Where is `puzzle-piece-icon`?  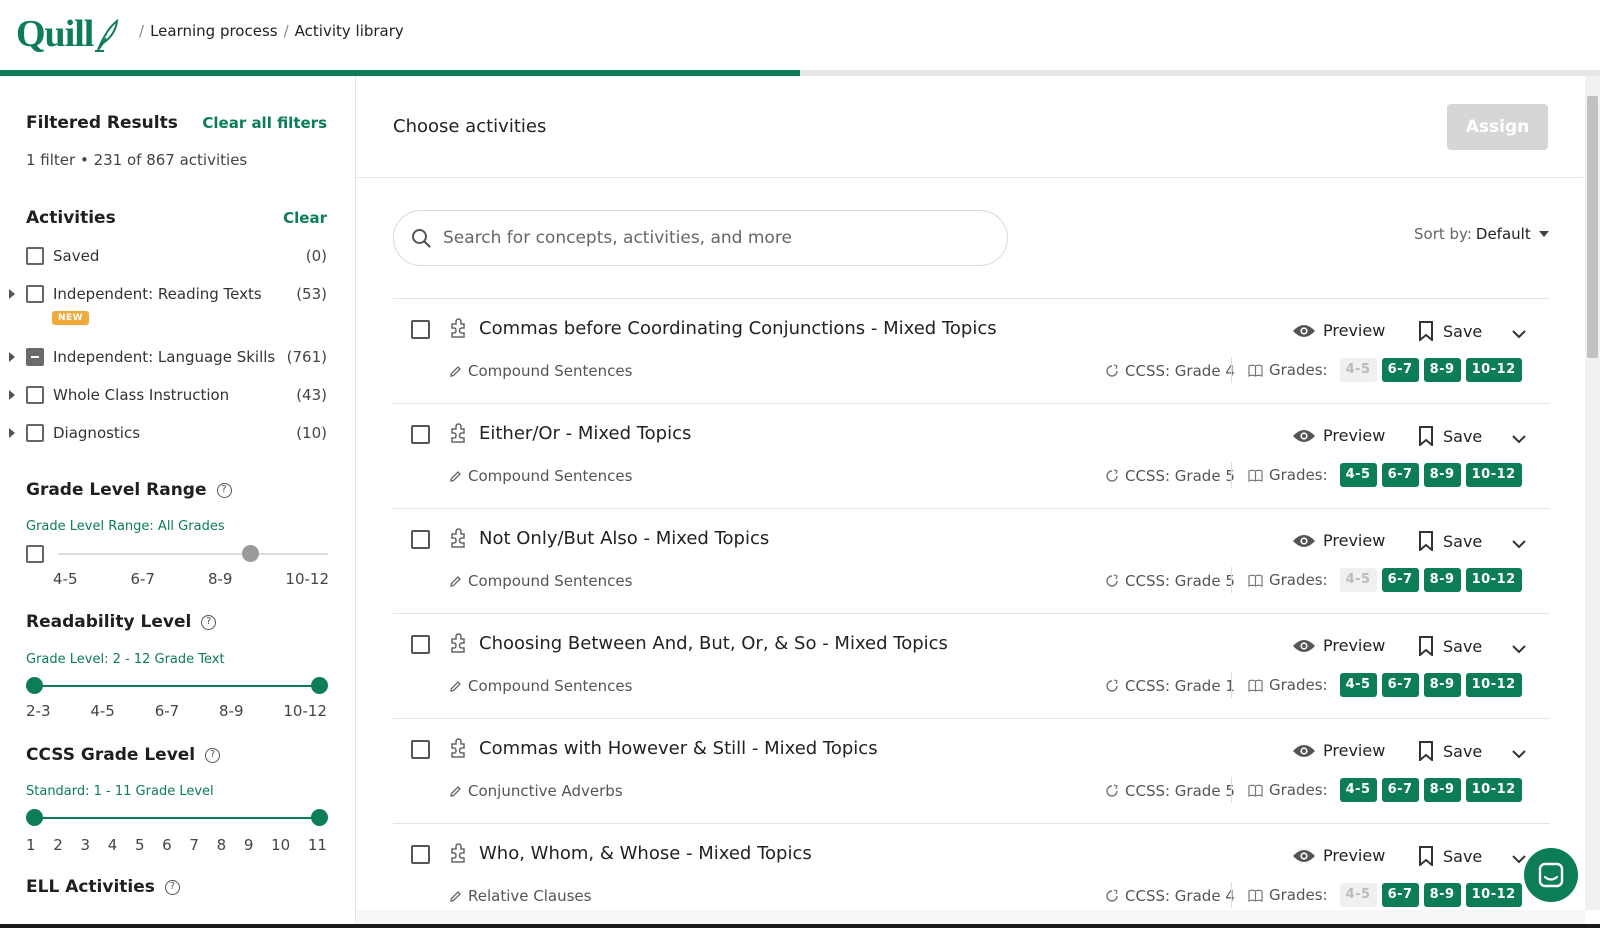 puzzle-piece-icon is located at coordinates (458, 538).